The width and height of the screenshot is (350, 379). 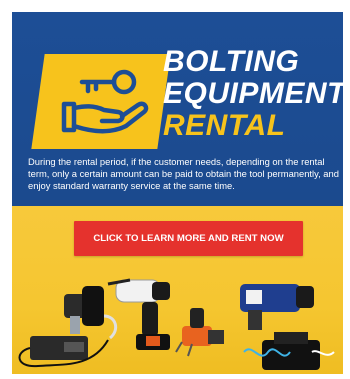 What do you see at coordinates (199, 332) in the screenshot?
I see `hydraulic-wrench-icon` at bounding box center [199, 332].